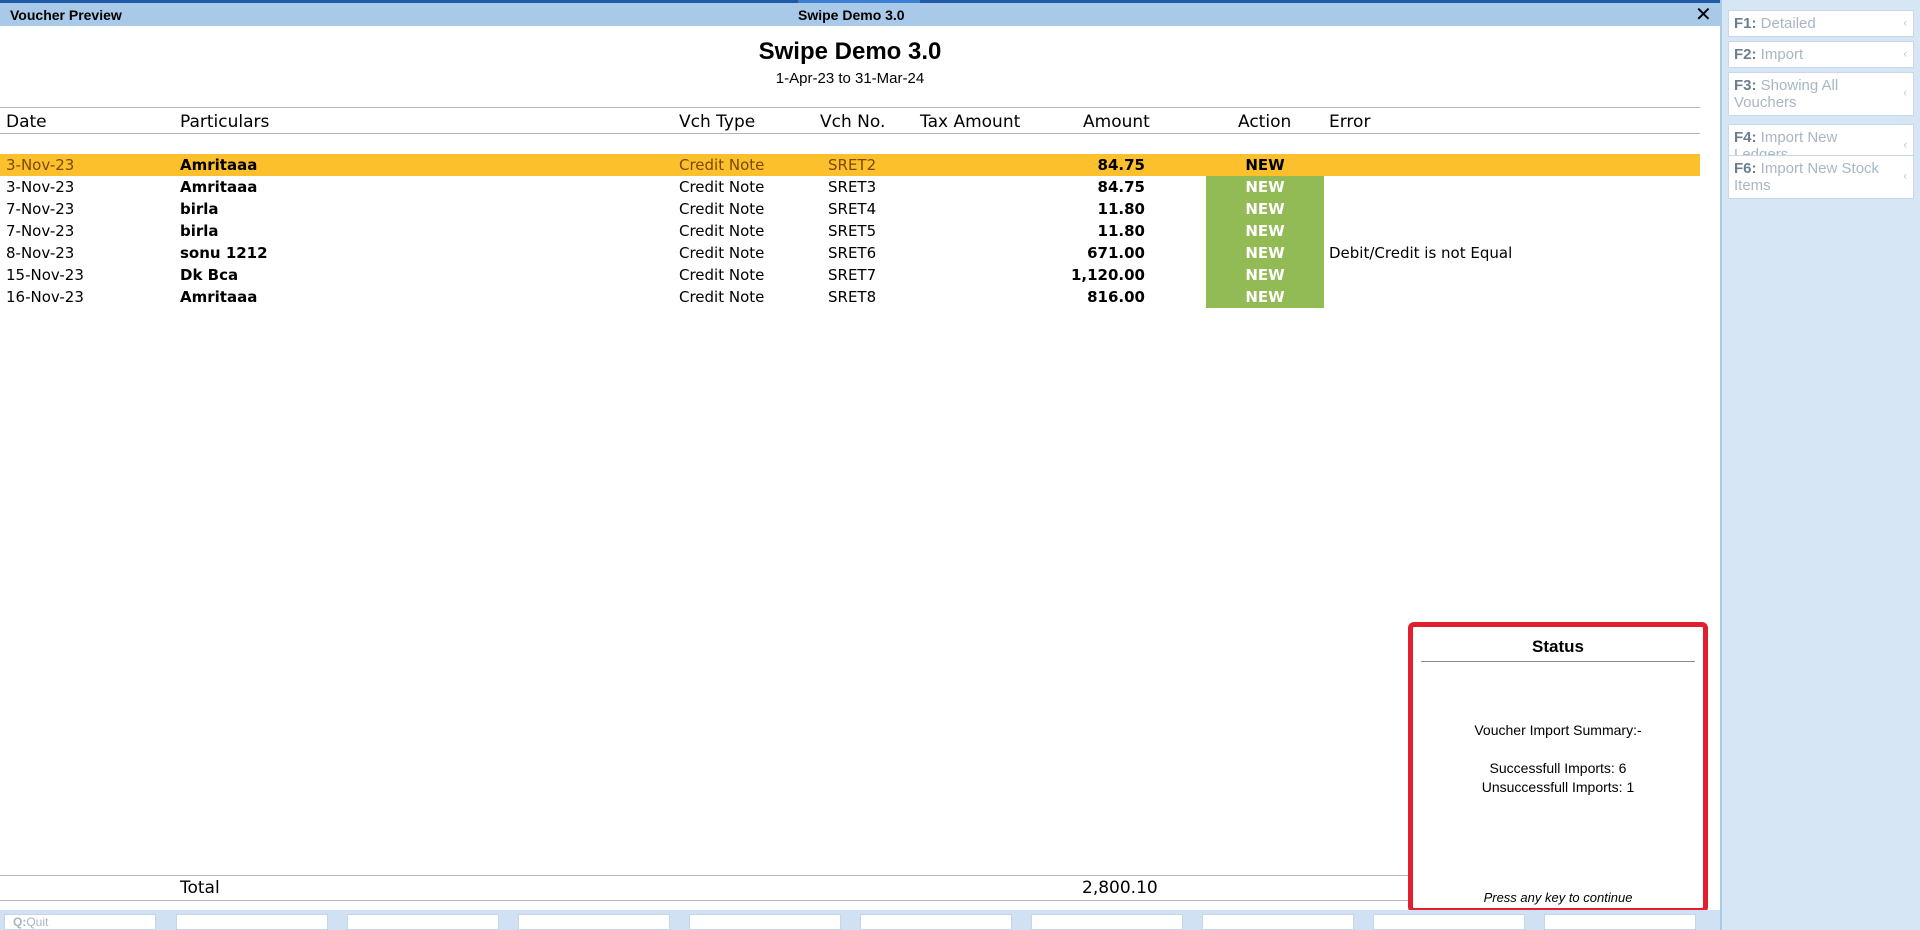 This screenshot has height=930, width=1920. What do you see at coordinates (850, 78) in the screenshot?
I see `report-period: 1-Apr-23 to 31-Mar-24` at bounding box center [850, 78].